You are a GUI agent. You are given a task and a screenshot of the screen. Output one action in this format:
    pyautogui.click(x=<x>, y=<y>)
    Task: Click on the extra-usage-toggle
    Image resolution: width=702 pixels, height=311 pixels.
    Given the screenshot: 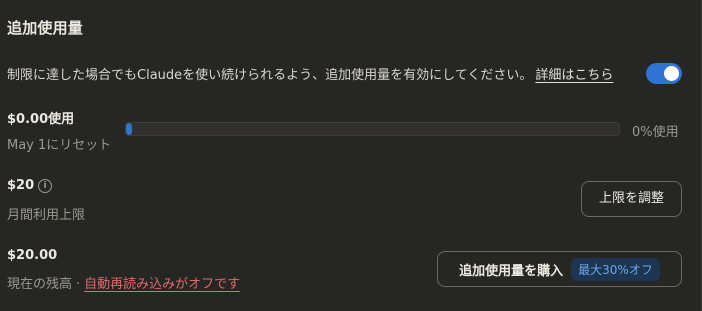 What is the action you would take?
    pyautogui.click(x=664, y=73)
    